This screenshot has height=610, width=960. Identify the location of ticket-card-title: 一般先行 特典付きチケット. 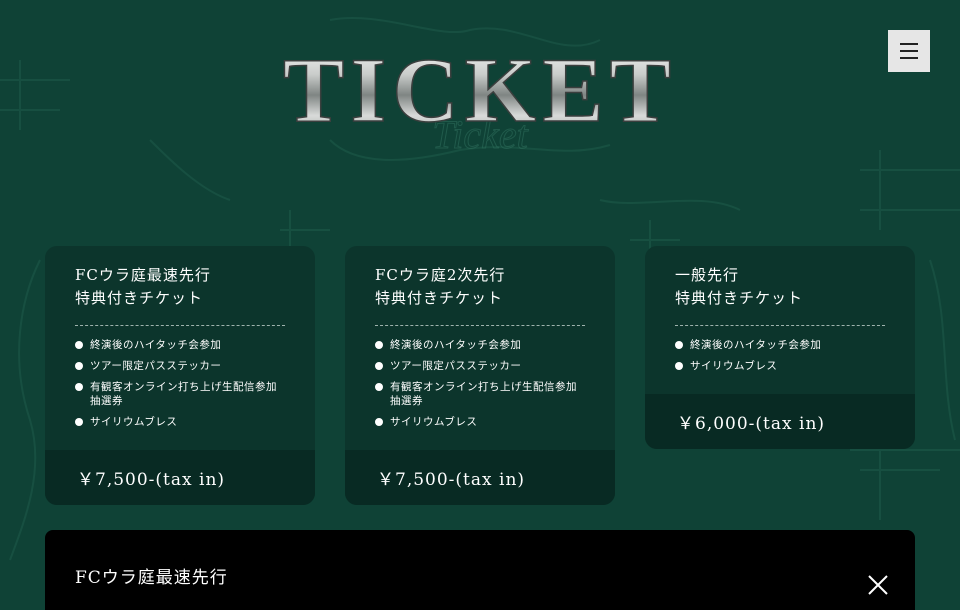
(780, 287).